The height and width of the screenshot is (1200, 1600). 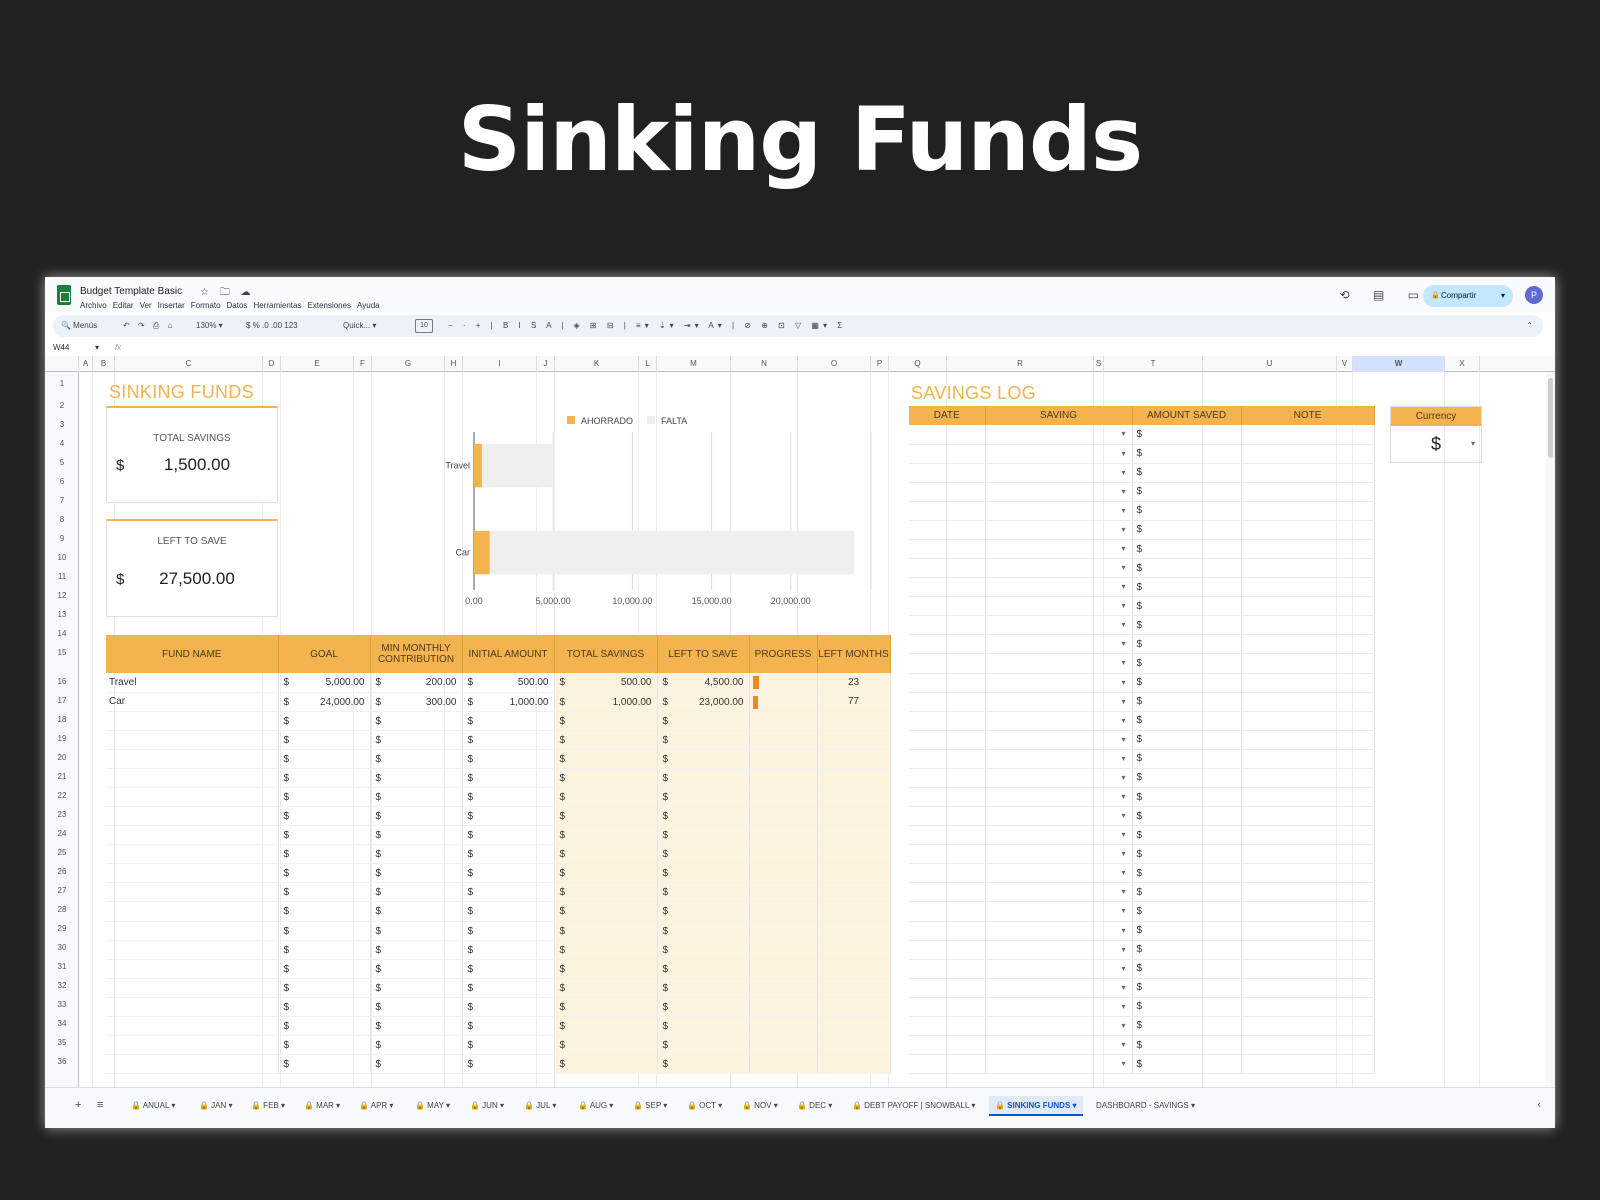 I want to click on fund-name-cell: Car, so click(x=192, y=702).